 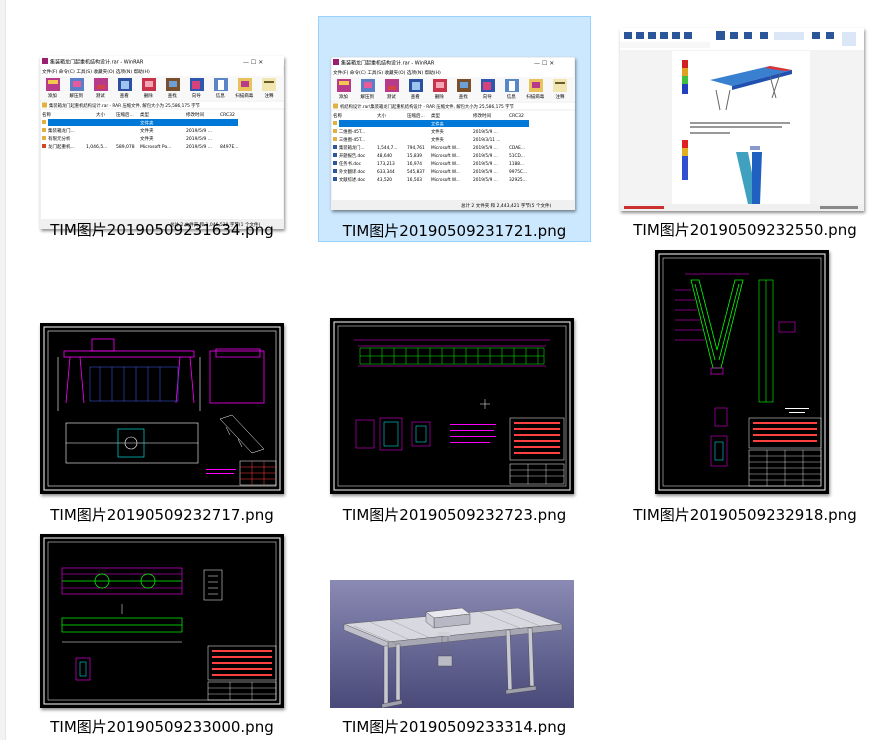 I want to click on svg-text: 794,761, so click(x=416, y=148).